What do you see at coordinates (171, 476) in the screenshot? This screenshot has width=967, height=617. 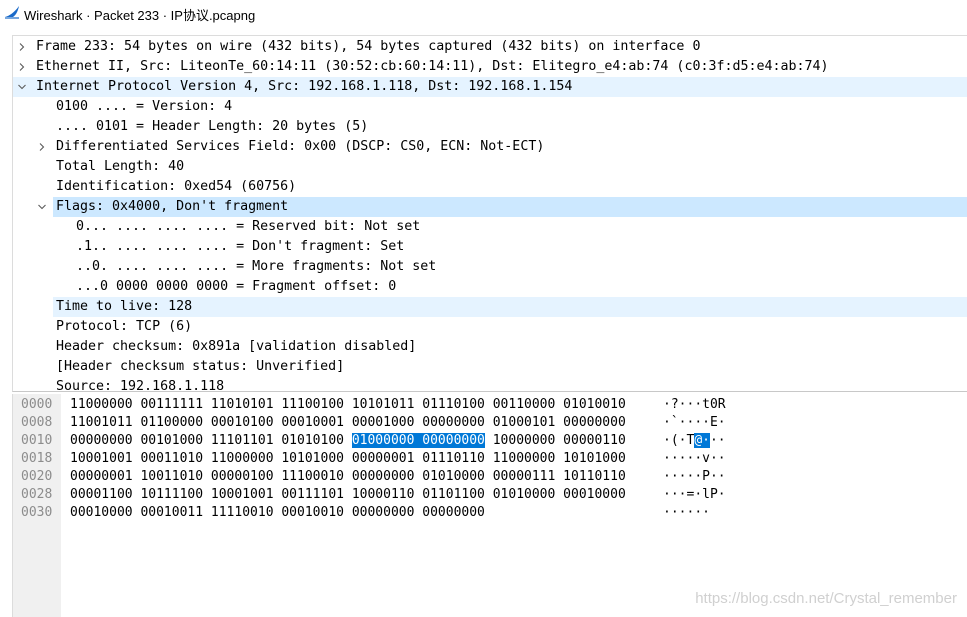 I see `byte: 10011010` at bounding box center [171, 476].